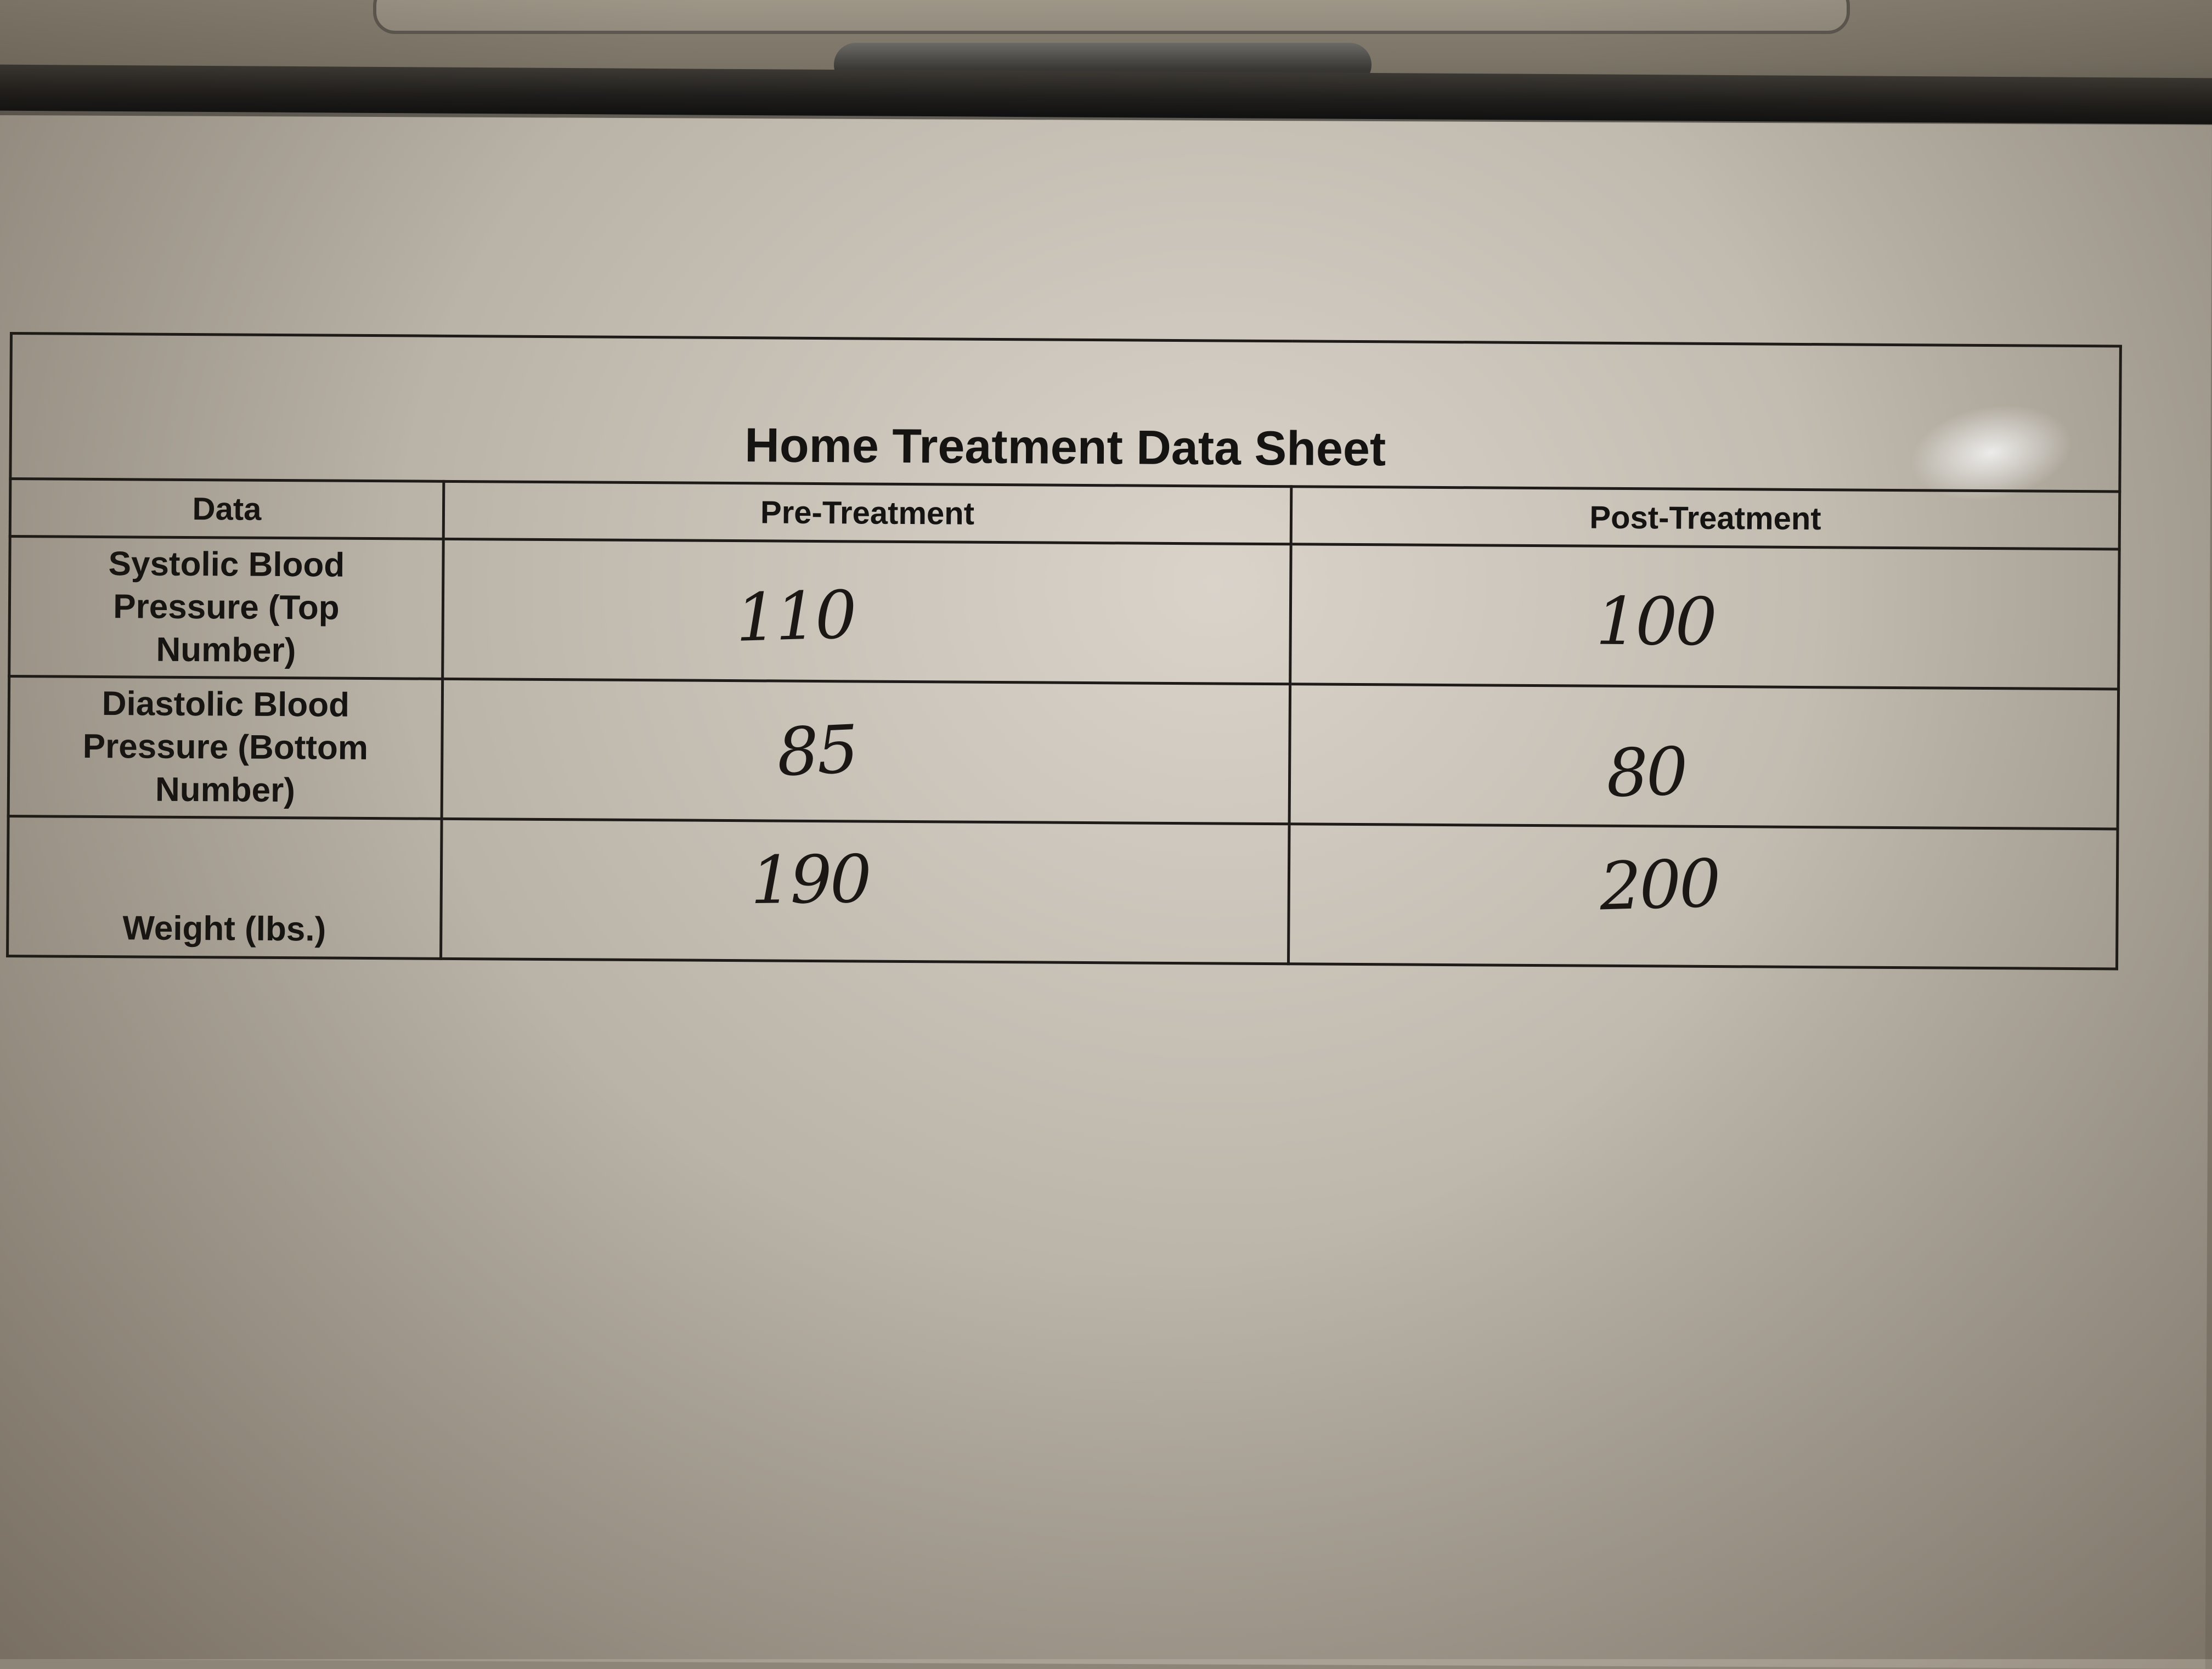 The image size is (2212, 1669). I want to click on row-label-diastolic: Diastolic Blood Pressure (Bottom Number), so click(225, 747).